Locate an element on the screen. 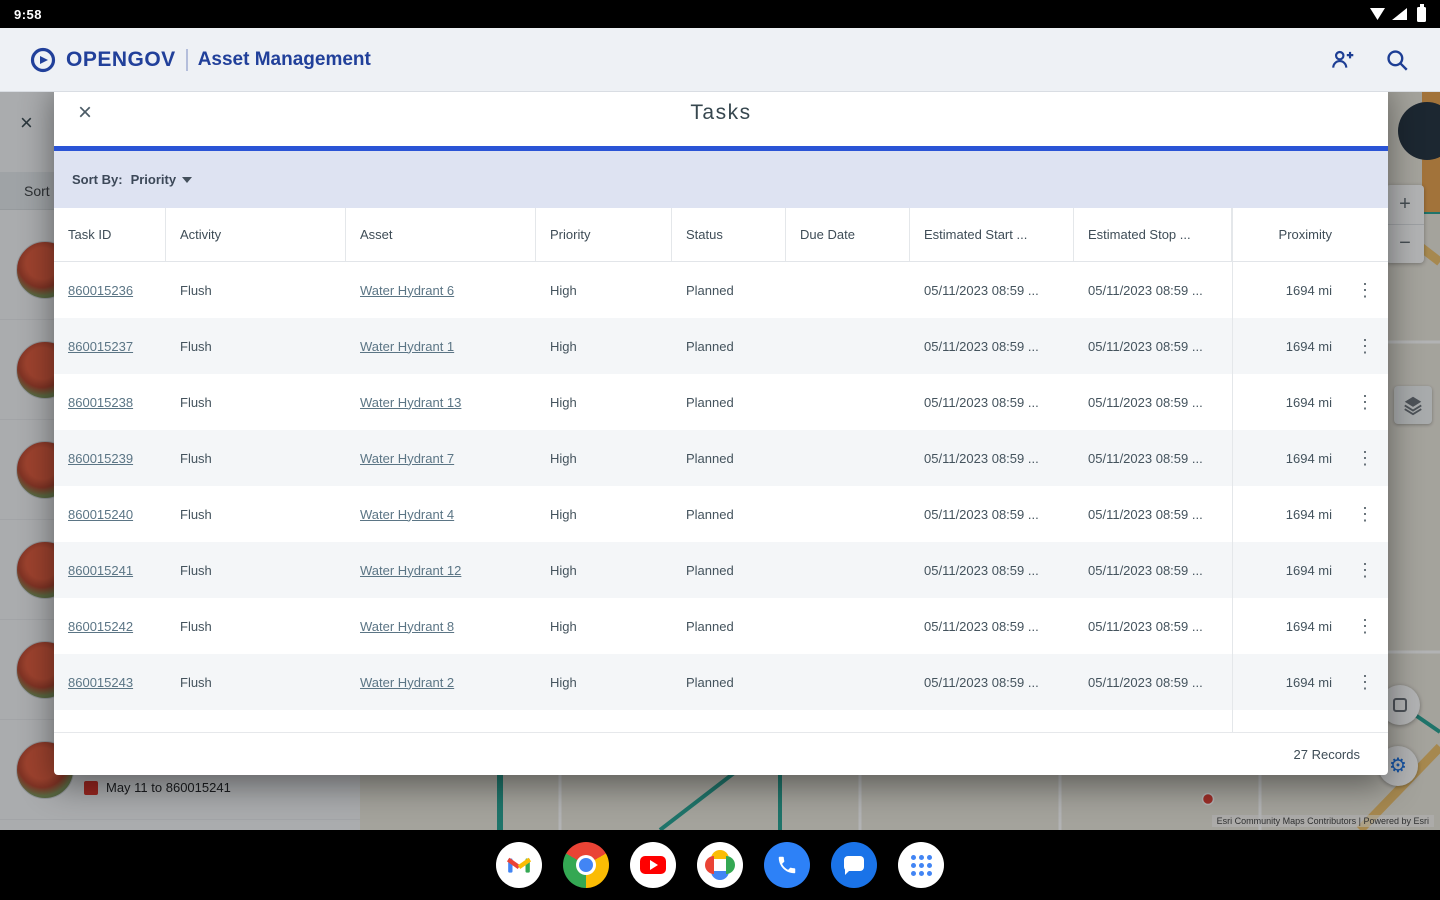 The image size is (1440, 900). gmail-icon is located at coordinates (519, 865).